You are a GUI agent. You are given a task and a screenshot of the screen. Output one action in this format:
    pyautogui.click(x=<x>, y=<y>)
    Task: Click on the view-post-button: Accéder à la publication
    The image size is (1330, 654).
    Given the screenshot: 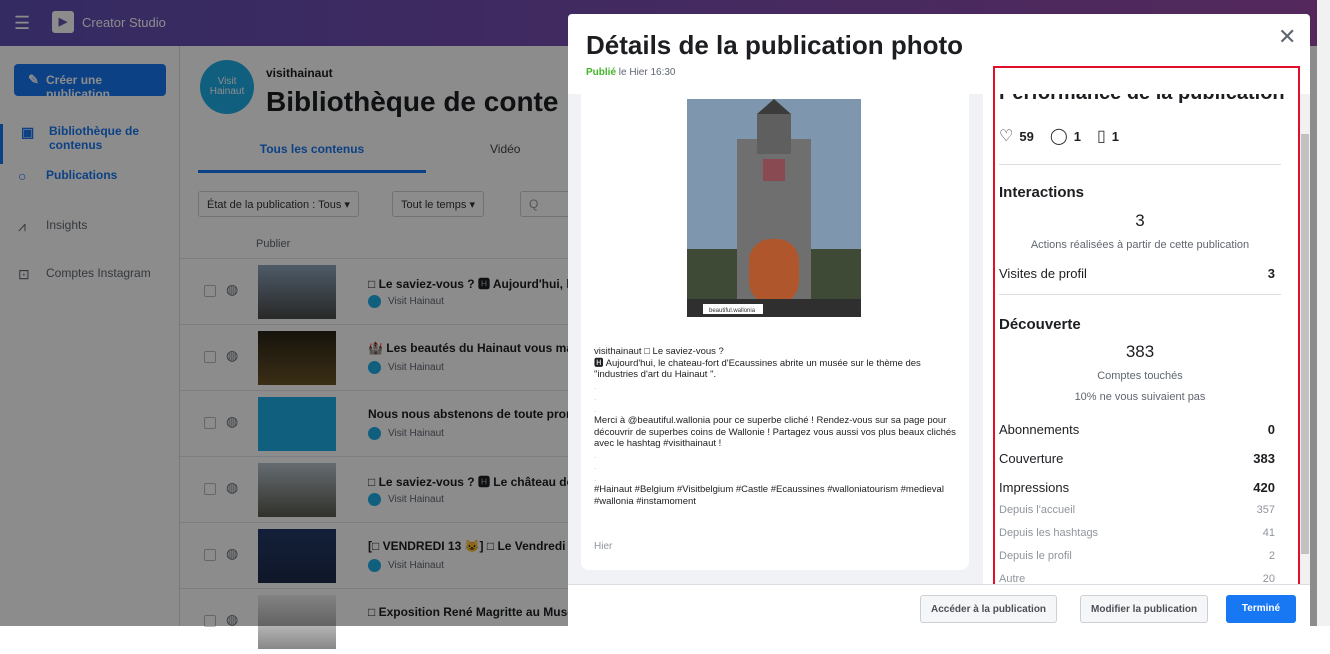 What is the action you would take?
    pyautogui.click(x=989, y=609)
    